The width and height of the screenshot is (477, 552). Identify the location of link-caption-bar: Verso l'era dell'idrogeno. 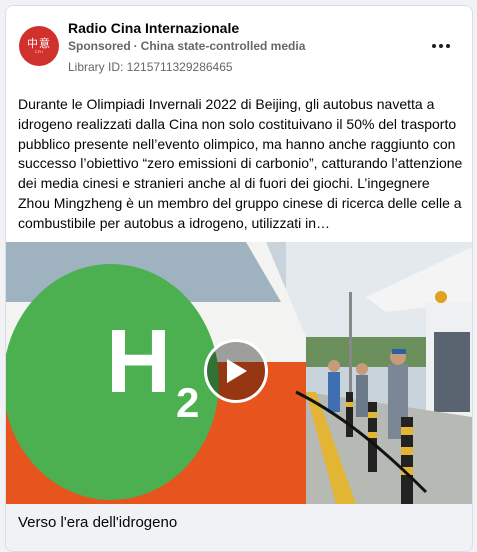
(239, 527).